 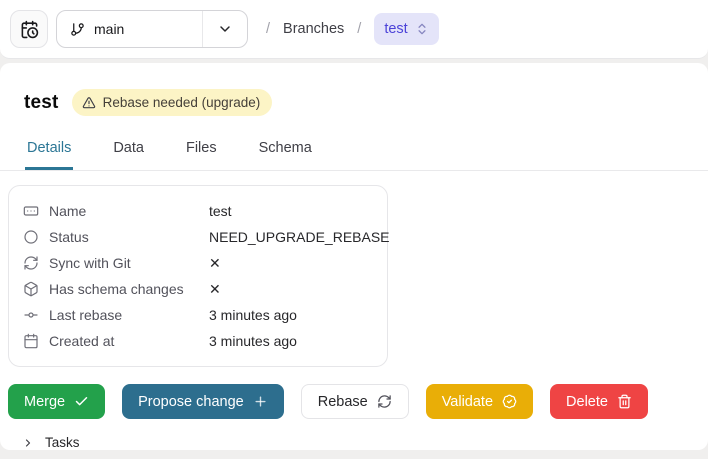 What do you see at coordinates (49, 151) in the screenshot?
I see `tab-details: Details` at bounding box center [49, 151].